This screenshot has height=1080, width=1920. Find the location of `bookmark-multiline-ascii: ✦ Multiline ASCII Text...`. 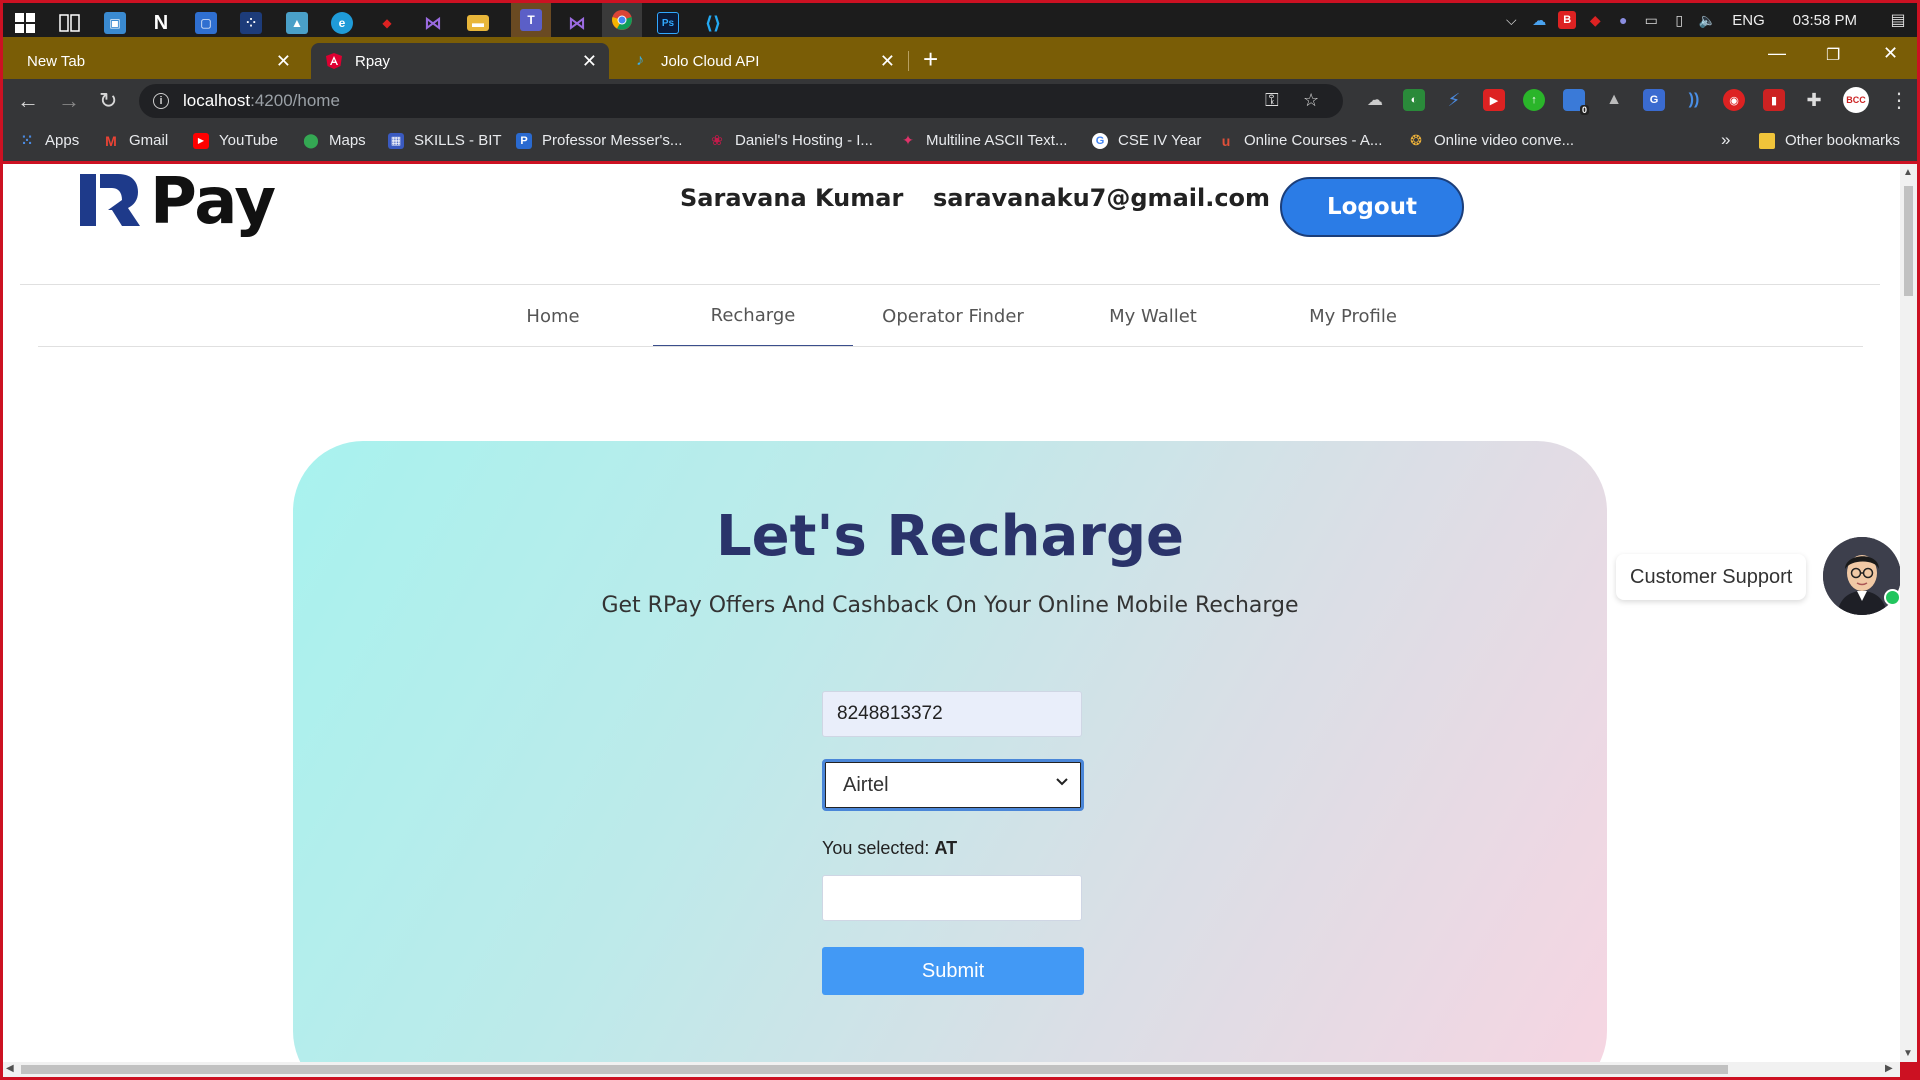

bookmark-multiline-ascii: ✦ Multiline ASCII Text... is located at coordinates (983, 140).